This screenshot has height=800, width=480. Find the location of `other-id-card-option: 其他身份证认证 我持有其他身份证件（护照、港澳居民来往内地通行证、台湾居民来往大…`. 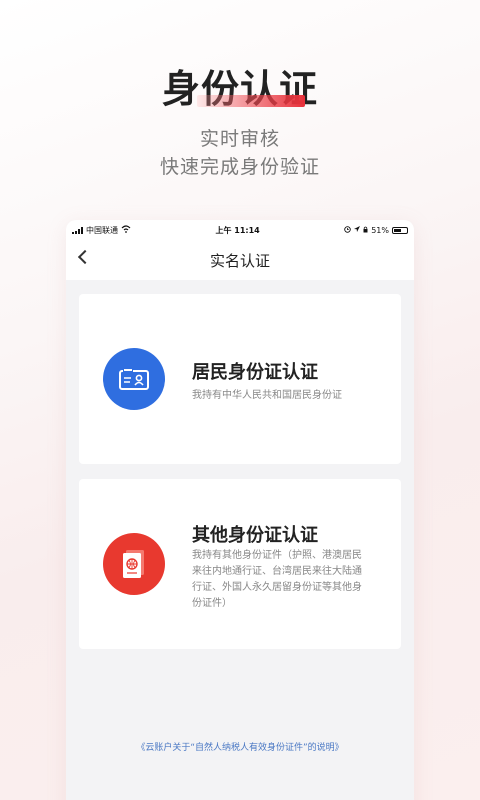

other-id-card-option: 其他身份证认证 我持有其他身份证件（护照、港澳居民来往内地通行证、台湾居民来往大… is located at coordinates (240, 564).